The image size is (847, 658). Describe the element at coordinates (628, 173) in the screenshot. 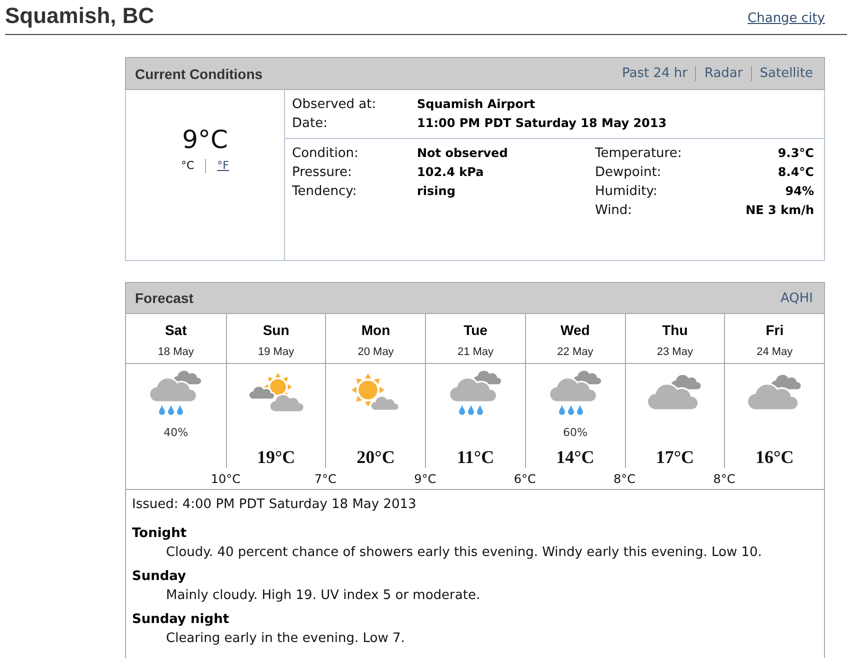

I see `detail-label: Dewpoint:` at that location.